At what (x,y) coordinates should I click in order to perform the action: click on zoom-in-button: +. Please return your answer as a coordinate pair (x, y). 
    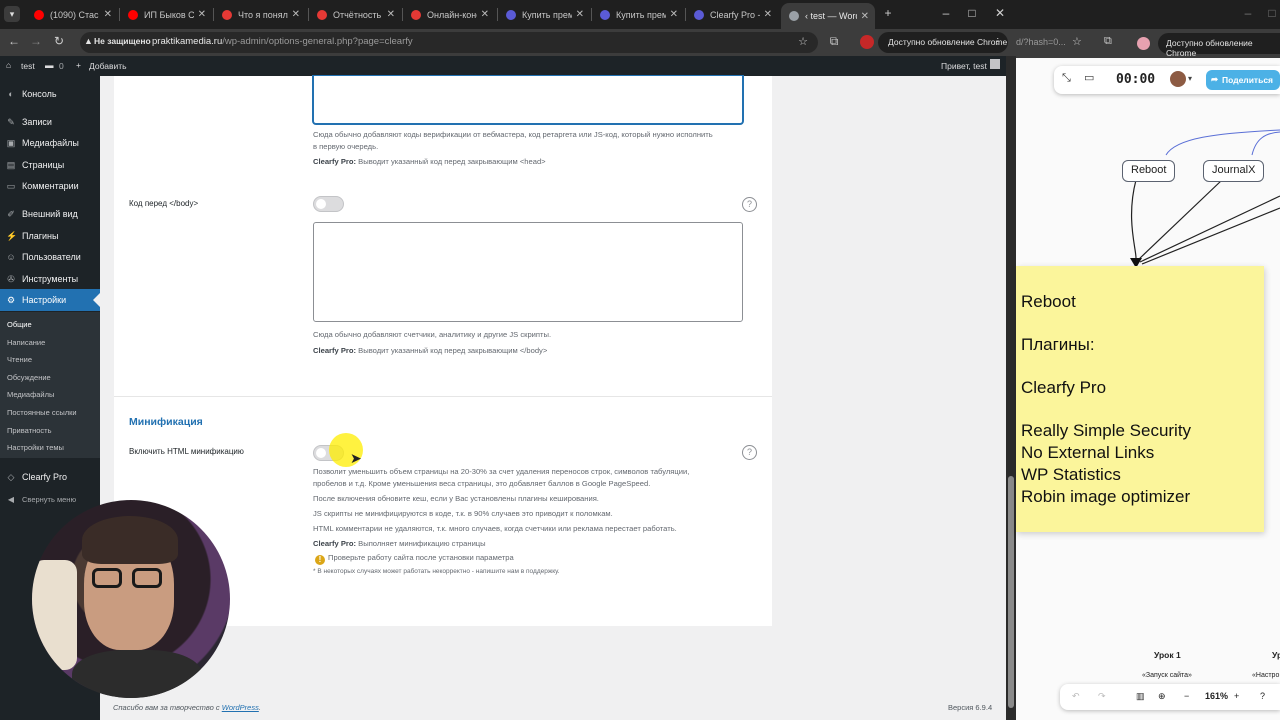
    Looking at the image, I should click on (1236, 696).